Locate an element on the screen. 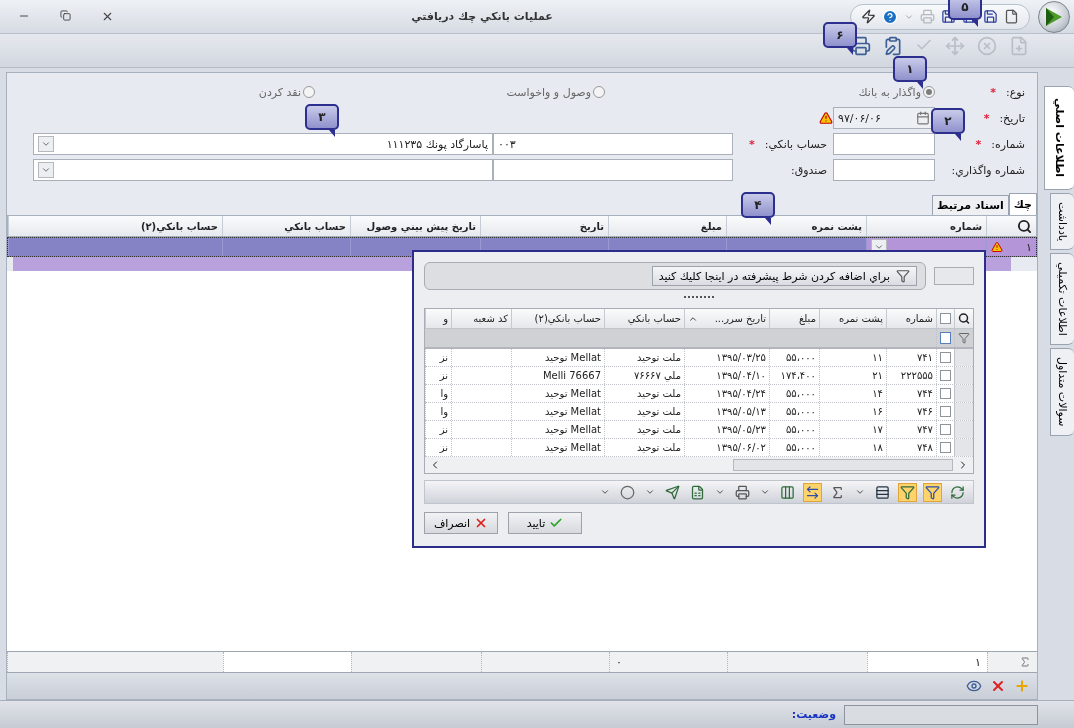 The height and width of the screenshot is (728, 1074). table-cell: ۷۴۴ is located at coordinates (924, 393).